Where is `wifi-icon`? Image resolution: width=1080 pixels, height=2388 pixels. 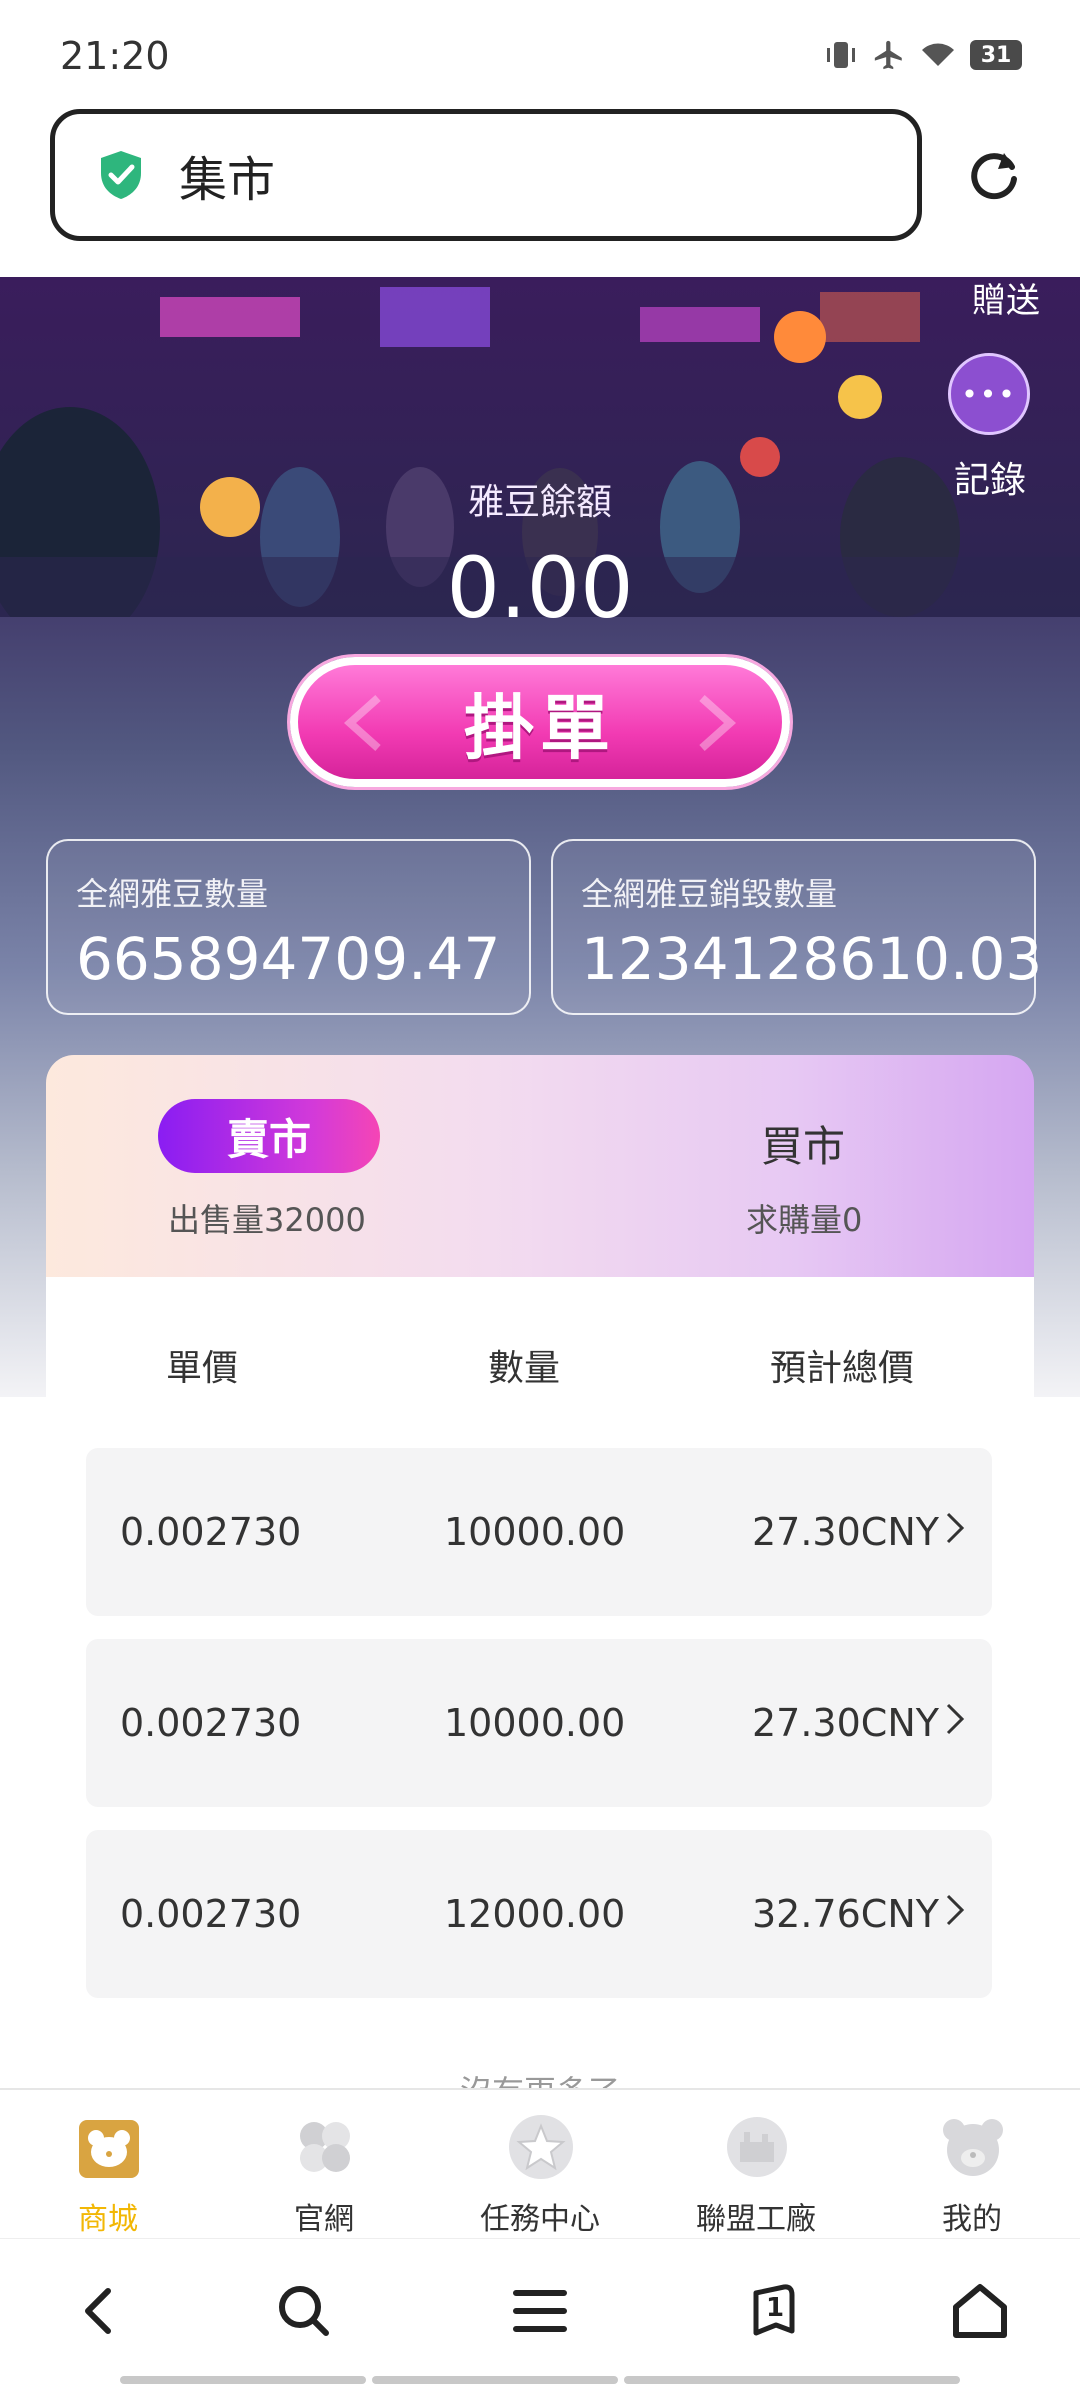 wifi-icon is located at coordinates (938, 54).